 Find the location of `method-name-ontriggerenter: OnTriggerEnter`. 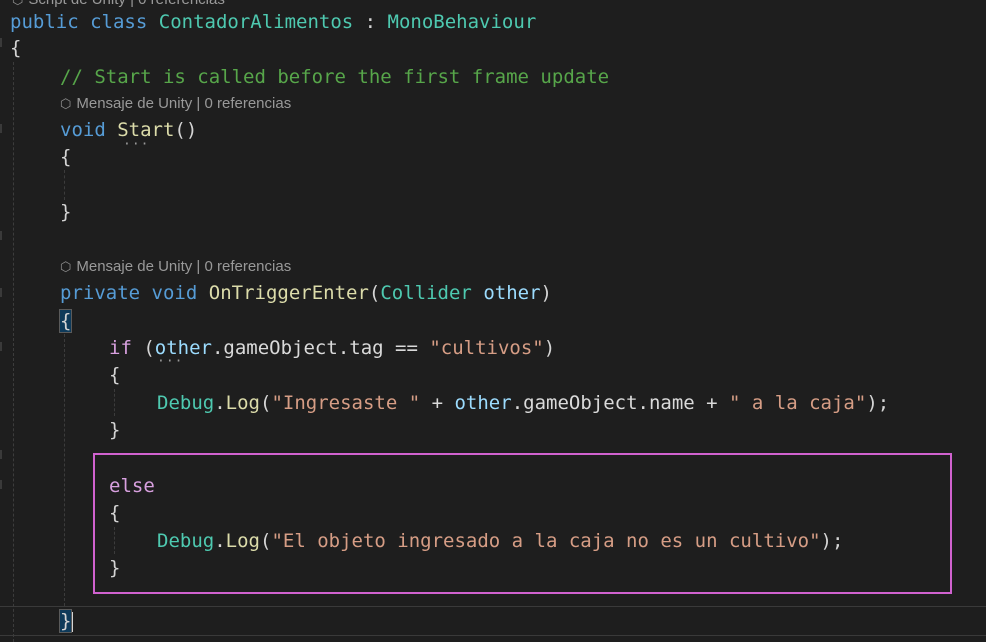

method-name-ontriggerenter: OnTriggerEnter is located at coordinates (288, 293).